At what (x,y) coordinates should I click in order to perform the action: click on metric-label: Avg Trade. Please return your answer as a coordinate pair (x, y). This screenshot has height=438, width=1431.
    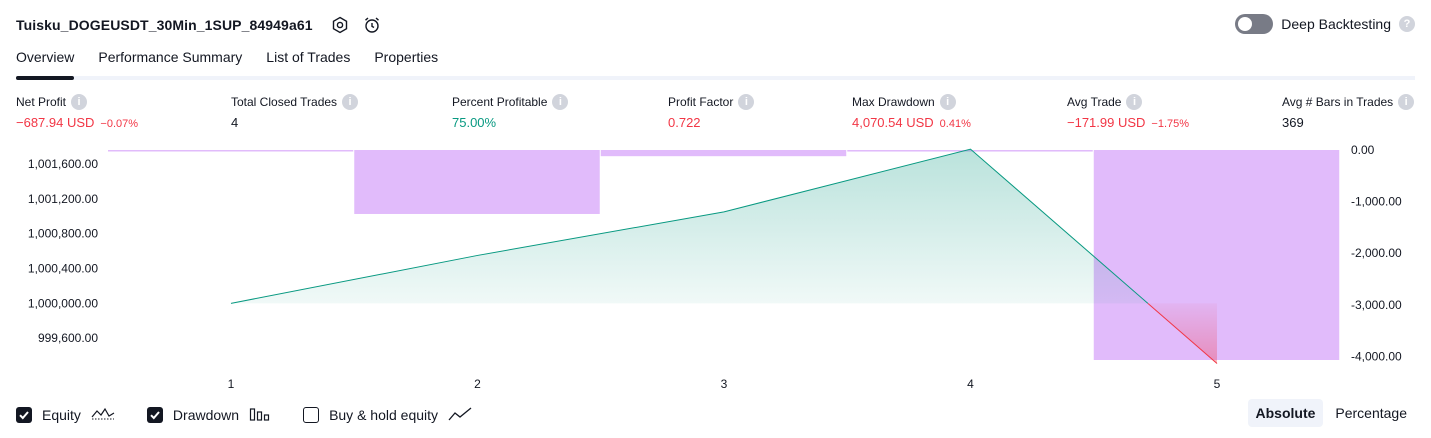
    Looking at the image, I should click on (1094, 102).